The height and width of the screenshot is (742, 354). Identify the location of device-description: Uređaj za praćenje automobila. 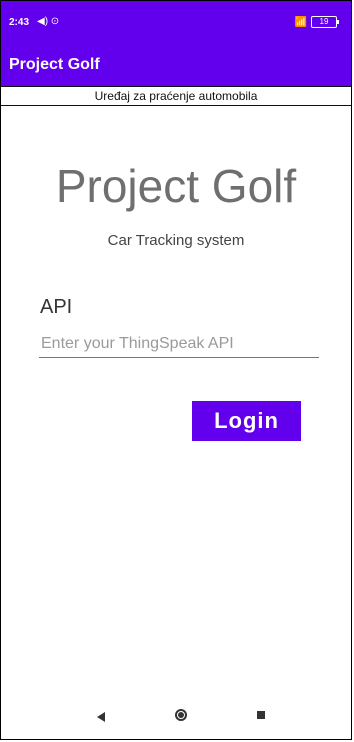
(176, 96).